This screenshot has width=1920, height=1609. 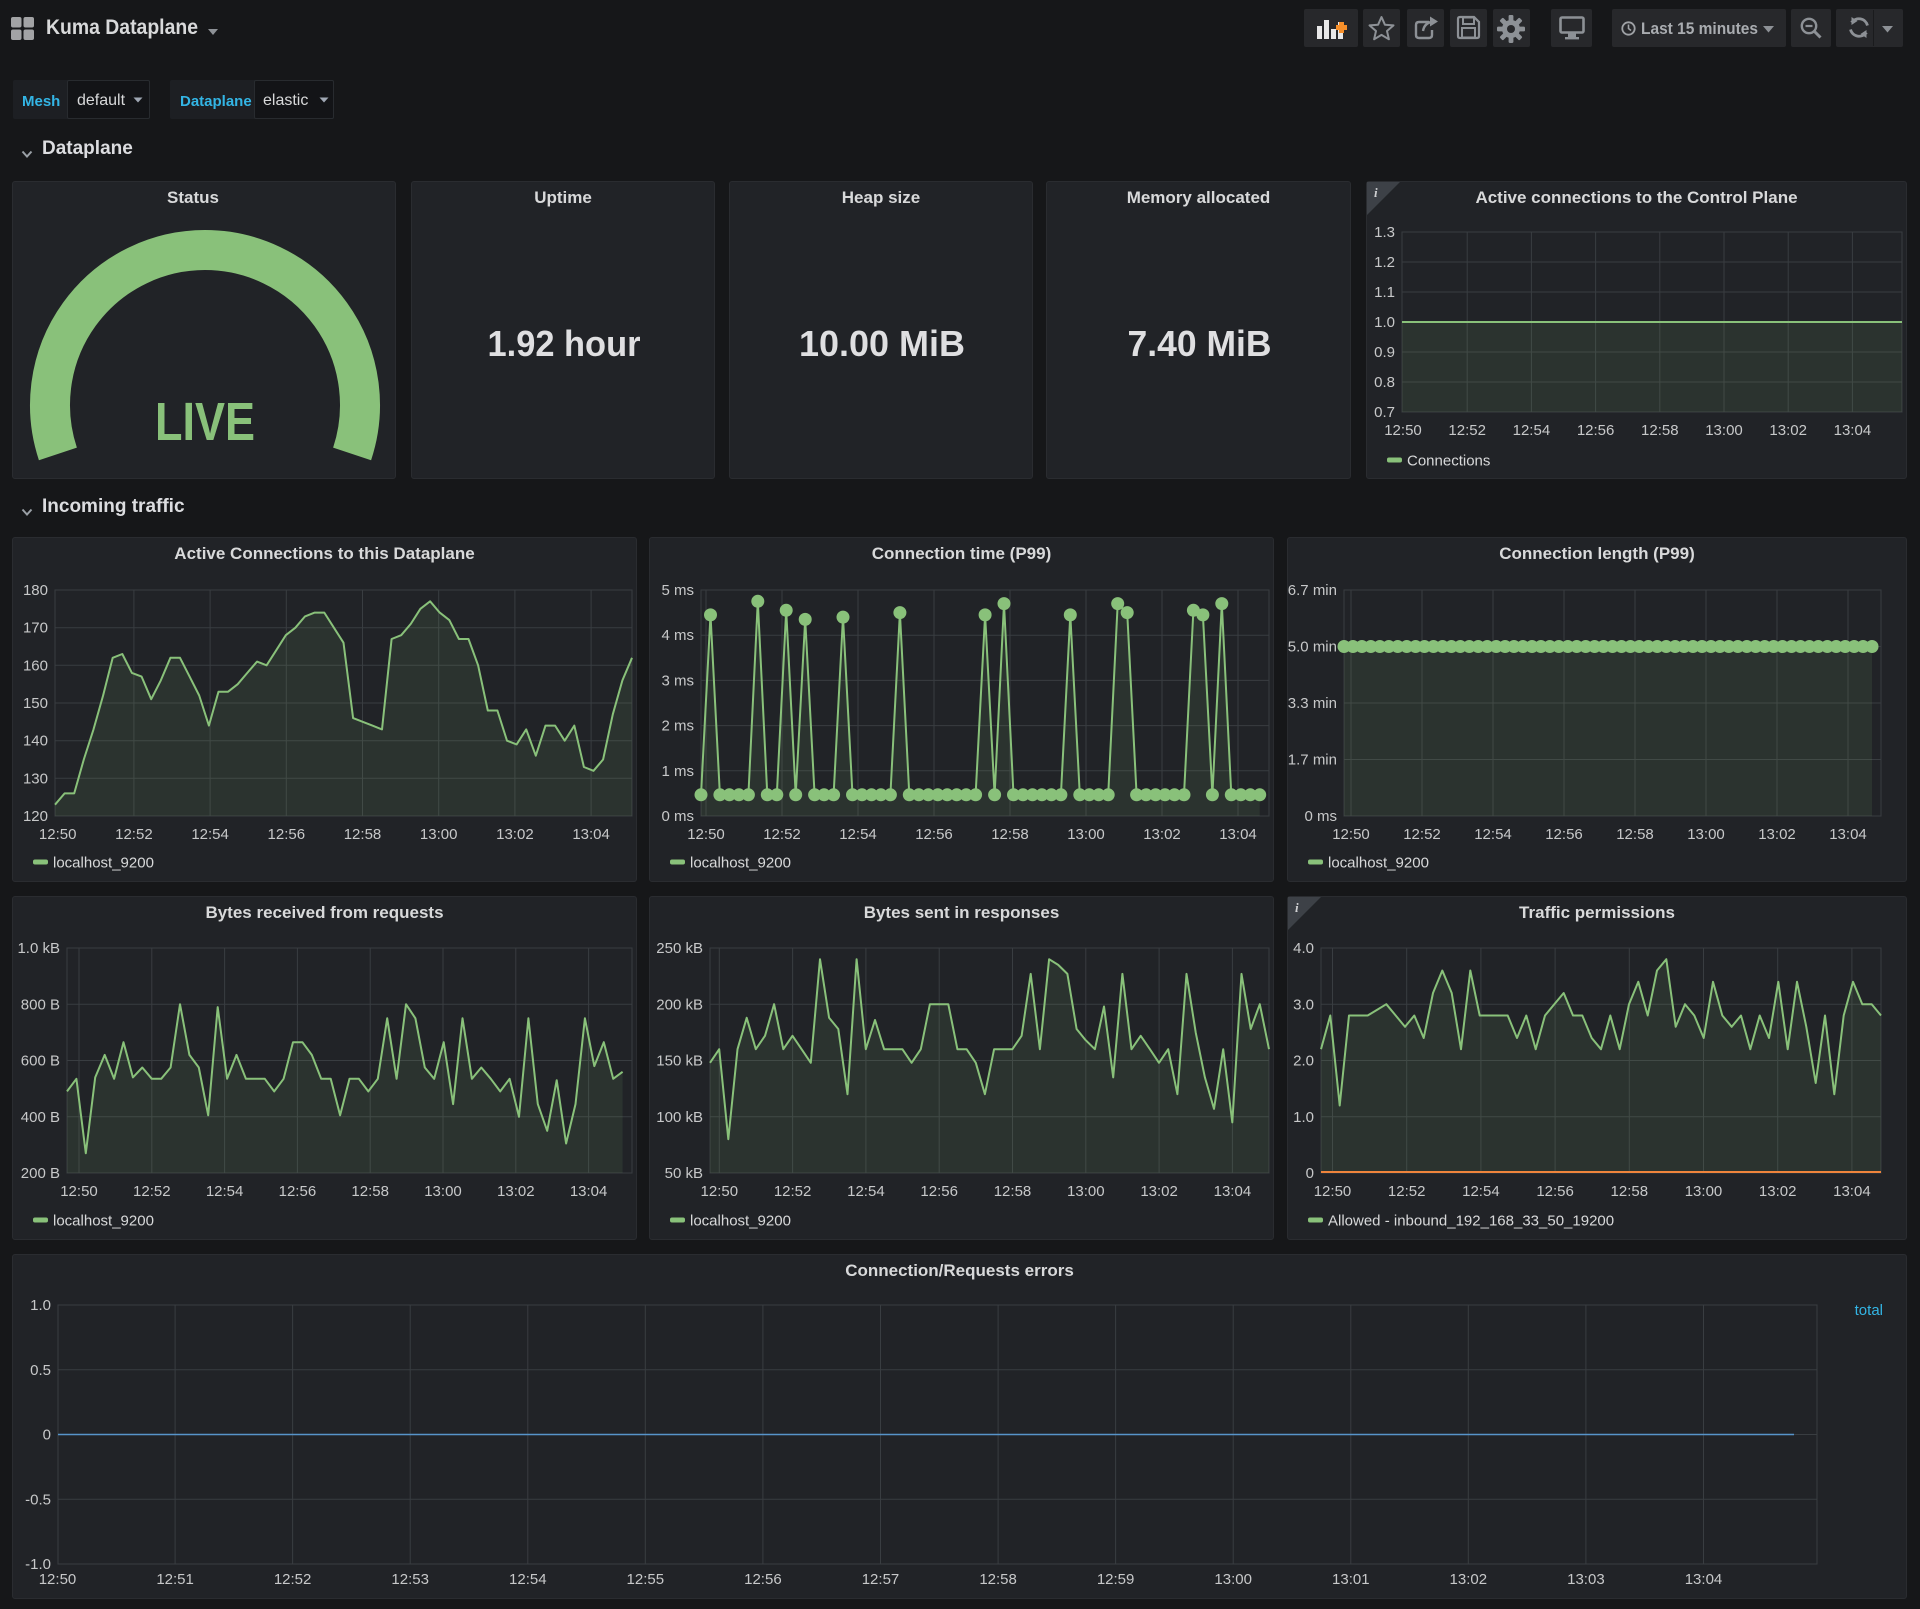 I want to click on svg-text: Kuma Dataplane, so click(x=122, y=27).